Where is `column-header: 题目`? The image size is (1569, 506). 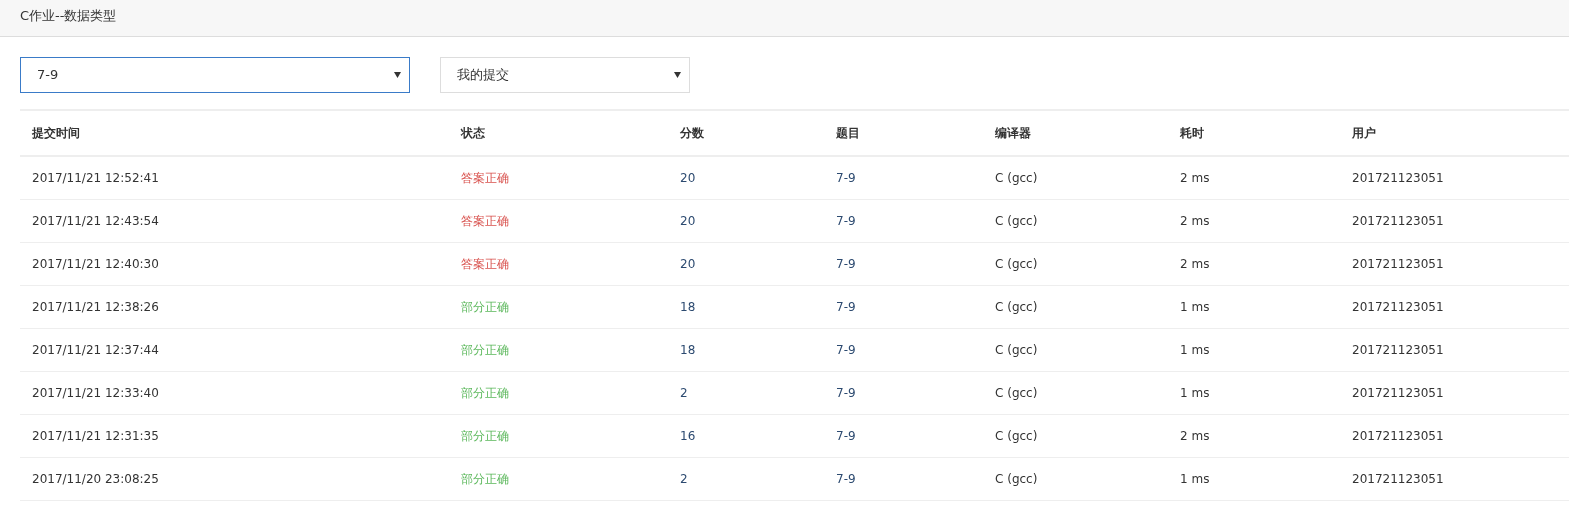
column-header: 题目 is located at coordinates (848, 133).